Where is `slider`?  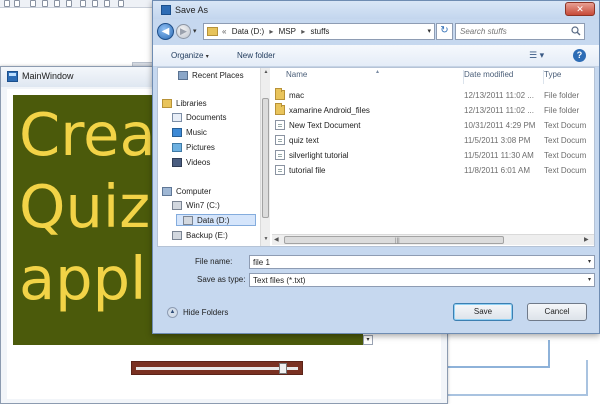 slider is located at coordinates (217, 368).